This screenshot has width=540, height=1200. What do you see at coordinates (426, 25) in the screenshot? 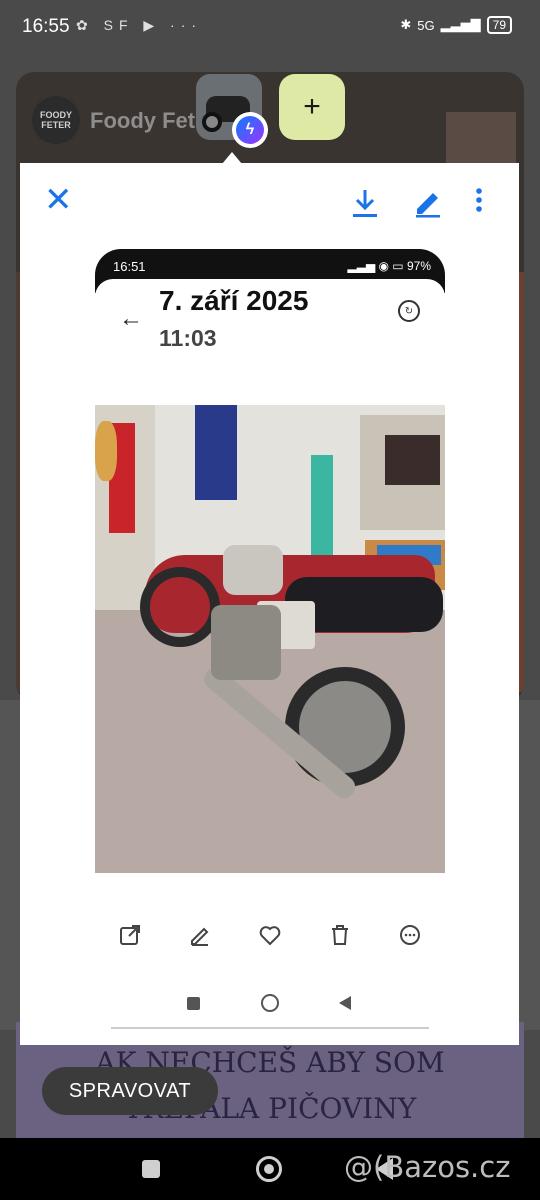
I see `signal-label: 5G` at bounding box center [426, 25].